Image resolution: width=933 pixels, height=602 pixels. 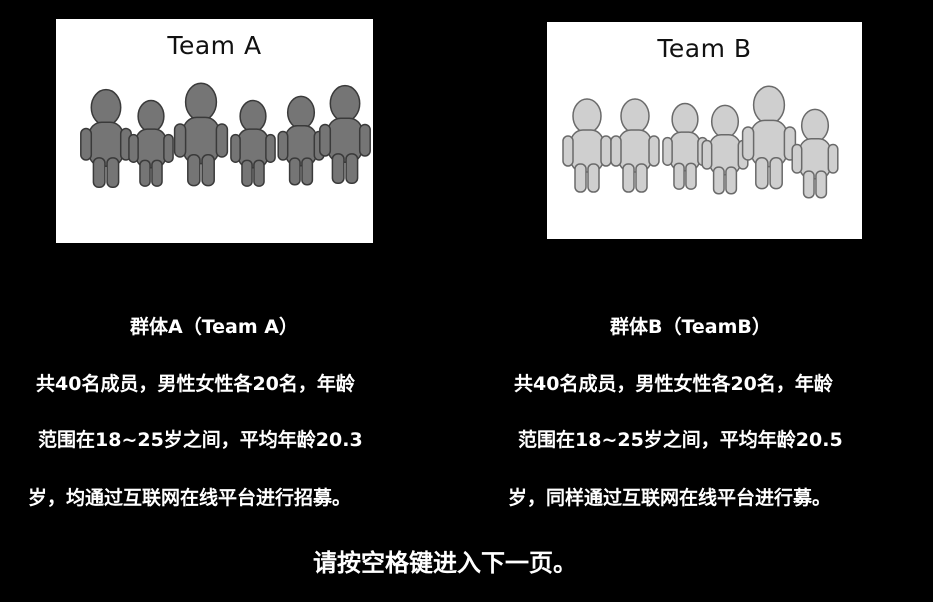 What do you see at coordinates (195, 384) in the screenshot?
I see `team-a-line-1: 共40名成员，男性女性各20名，年龄` at bounding box center [195, 384].